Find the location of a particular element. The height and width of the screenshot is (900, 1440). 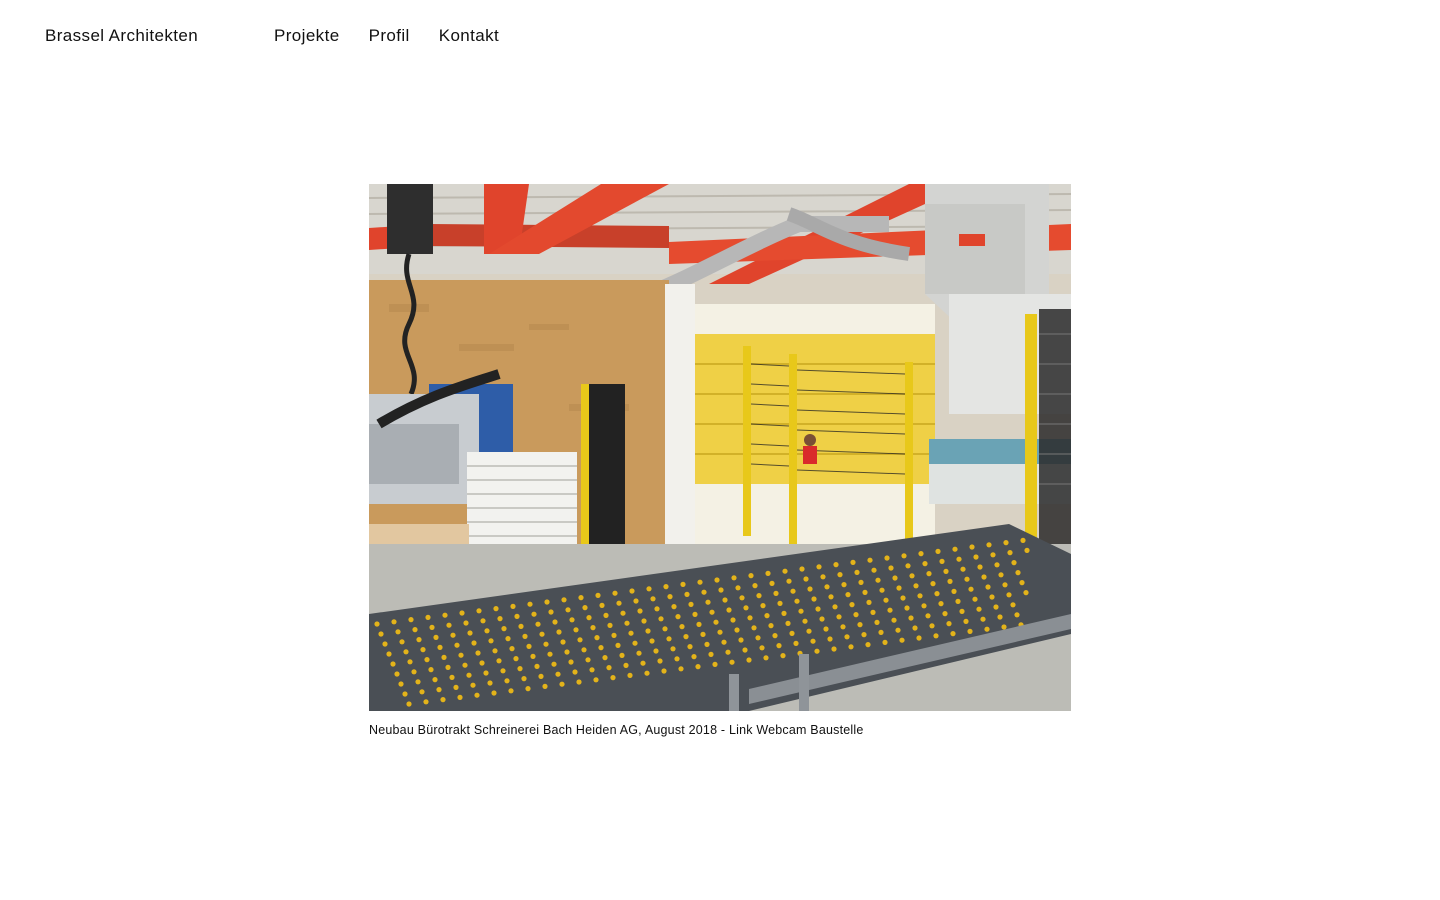

nav-item-profil: Profil is located at coordinates (389, 36).